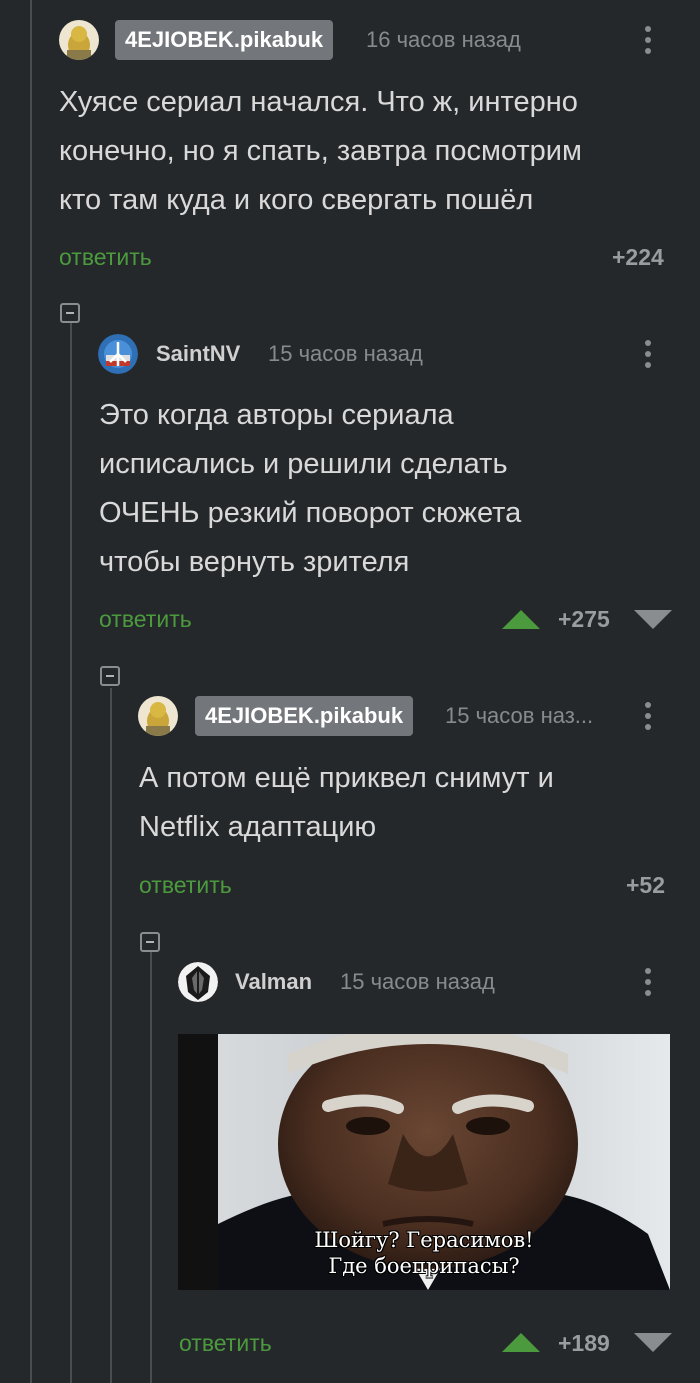  What do you see at coordinates (424, 1253) in the screenshot?
I see `meme-caption: Шойгу? Герасимов! Где боеприпасы?` at bounding box center [424, 1253].